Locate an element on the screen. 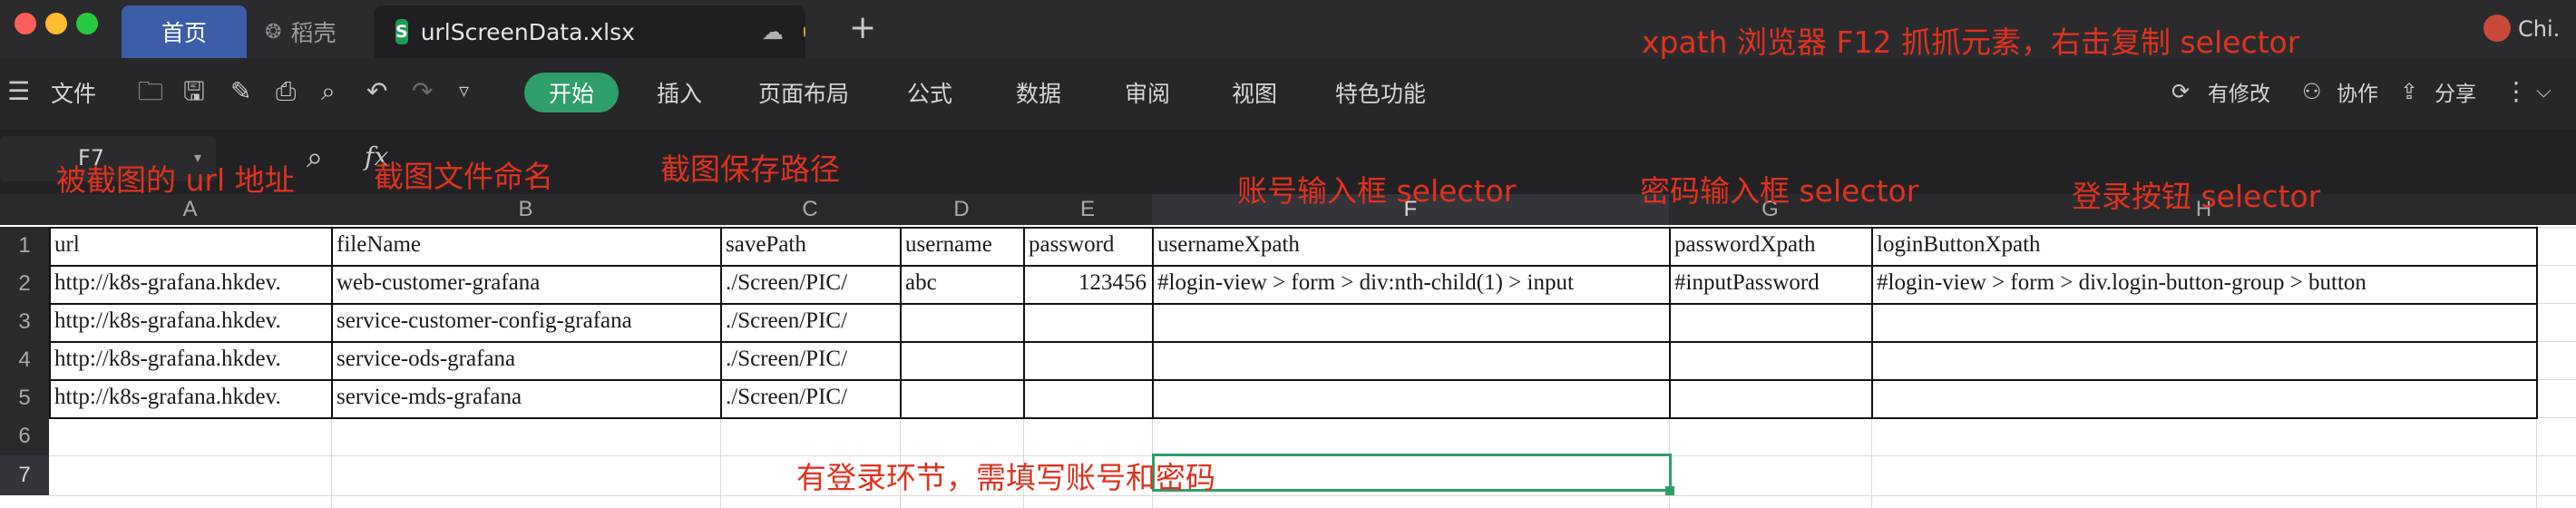  menu-start: 开始 is located at coordinates (571, 92).